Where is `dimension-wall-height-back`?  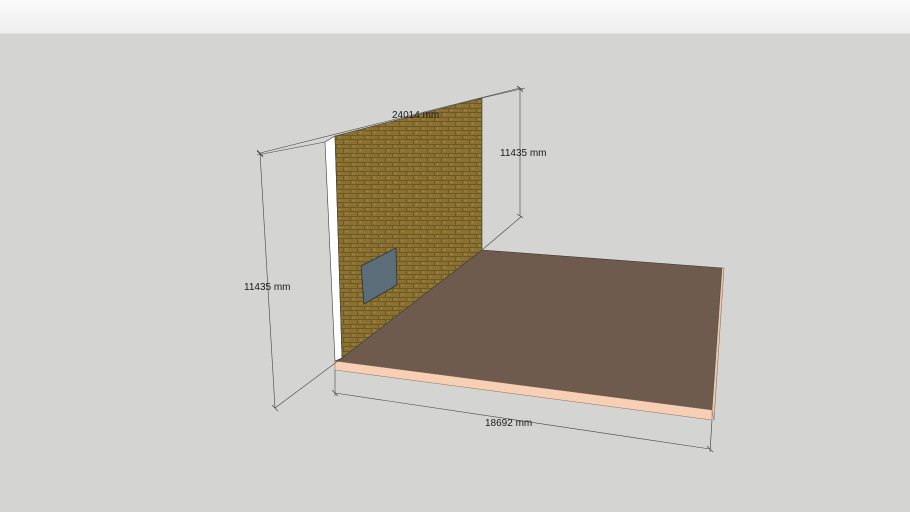
dimension-wall-height-back is located at coordinates (503, 168).